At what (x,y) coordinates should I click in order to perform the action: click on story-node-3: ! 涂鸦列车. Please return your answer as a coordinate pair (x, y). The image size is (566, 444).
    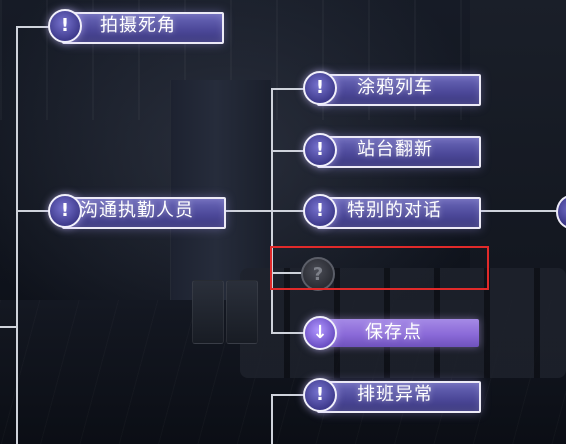
    Looking at the image, I should click on (392, 88).